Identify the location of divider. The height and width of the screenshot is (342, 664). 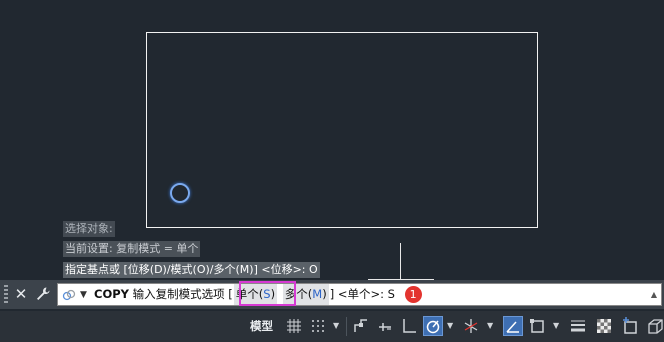
(346, 326).